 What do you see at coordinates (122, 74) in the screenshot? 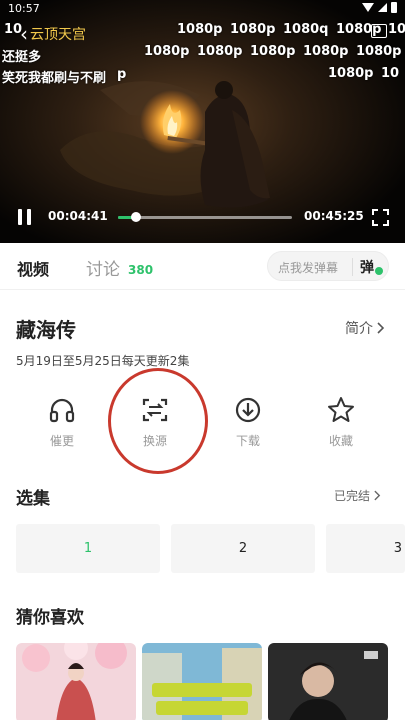
I see `danmaku-text: p` at bounding box center [122, 74].